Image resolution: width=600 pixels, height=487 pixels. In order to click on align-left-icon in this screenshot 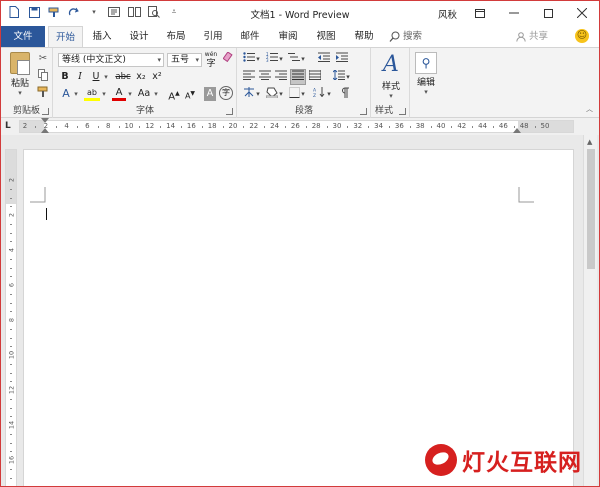, I will do `click(249, 77)`.